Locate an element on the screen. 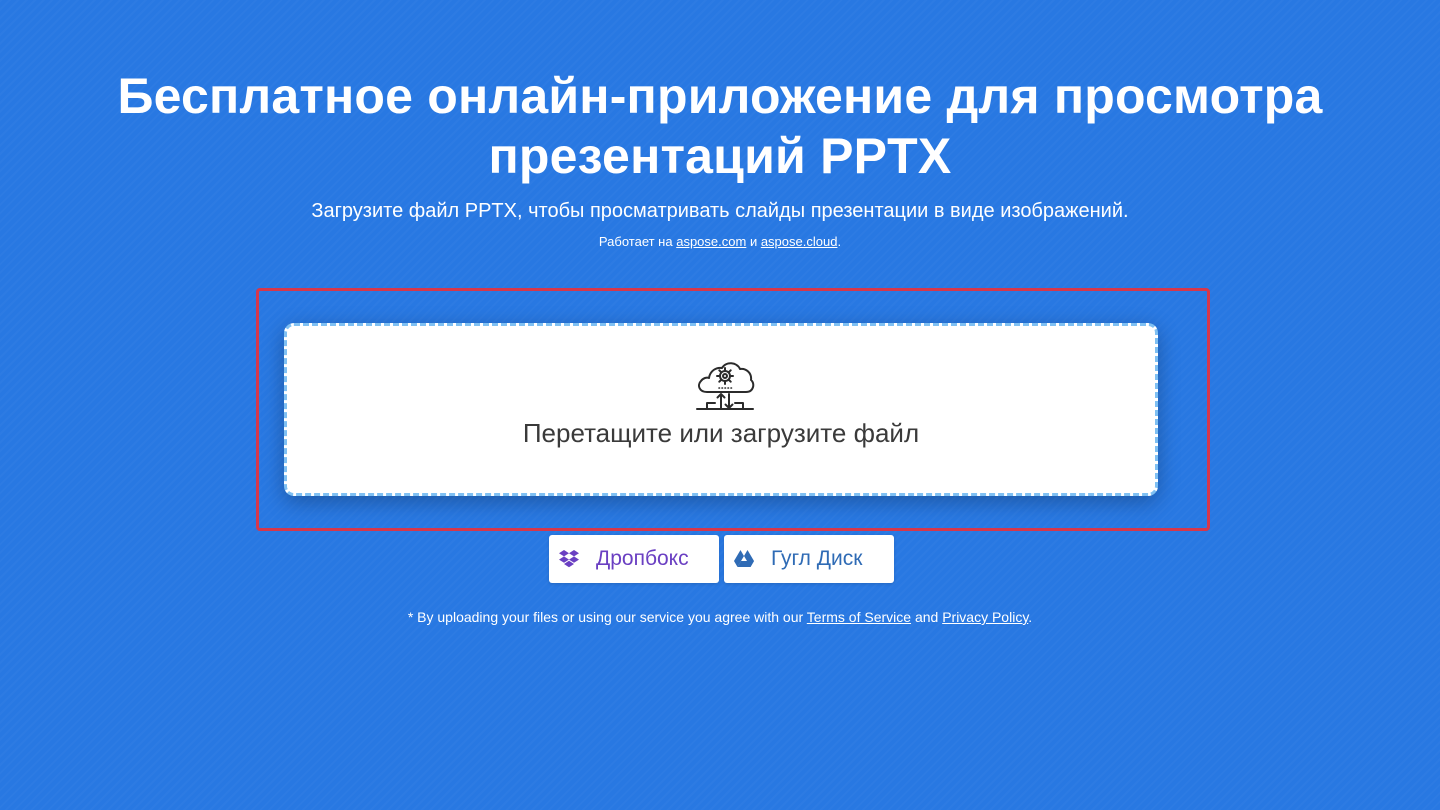 The image size is (1440, 810). google-drive-icon is located at coordinates (744, 559).